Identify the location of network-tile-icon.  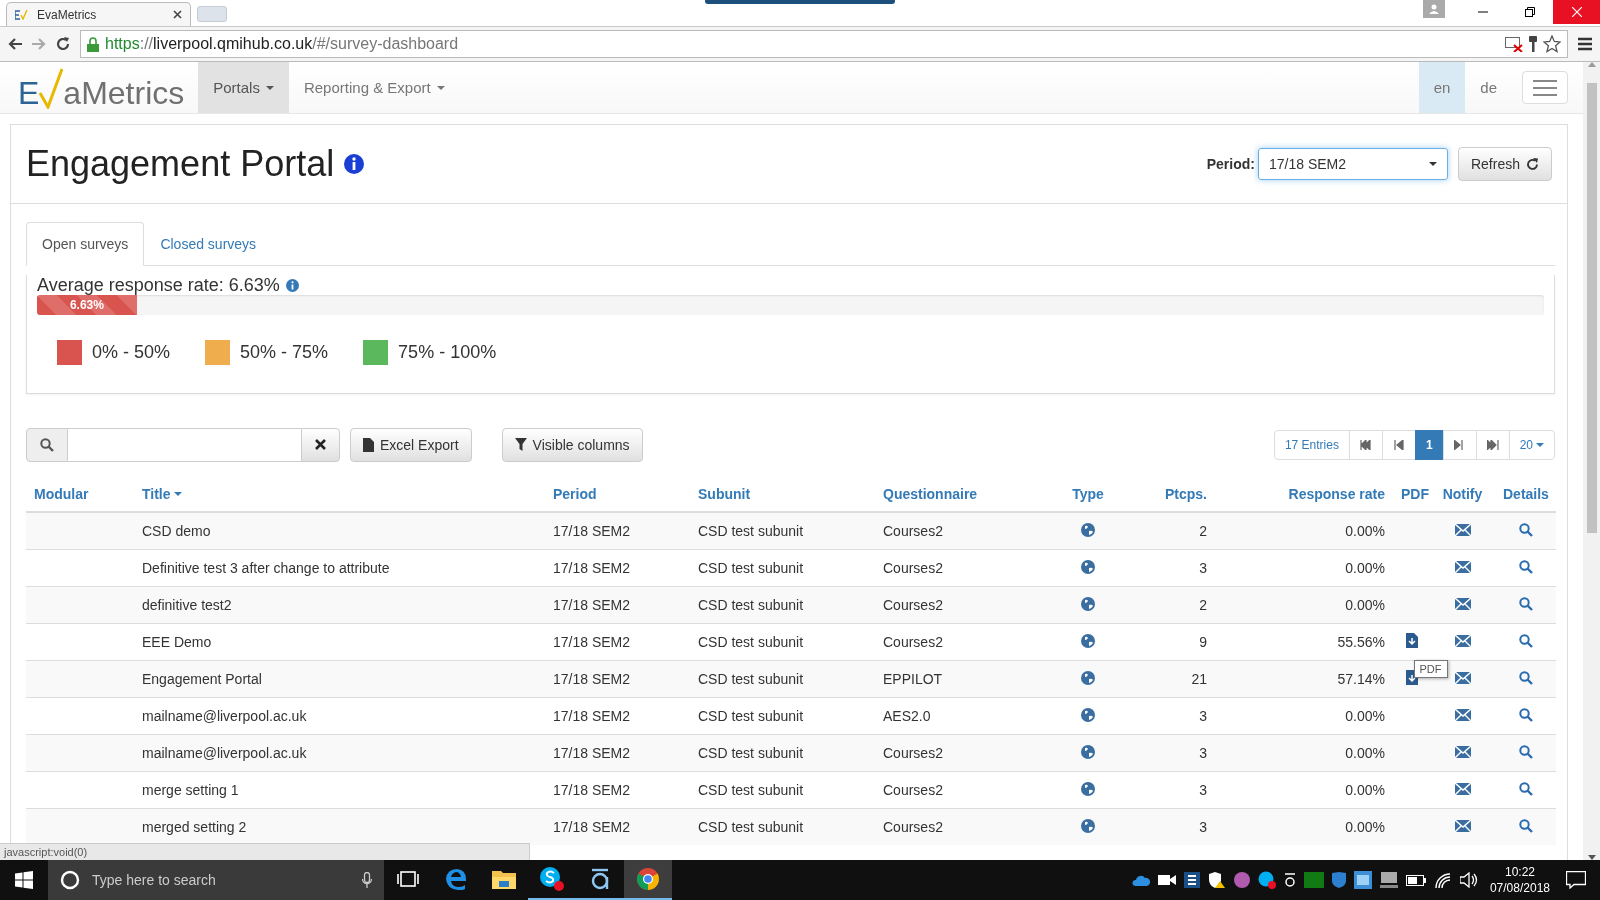
(1362, 880).